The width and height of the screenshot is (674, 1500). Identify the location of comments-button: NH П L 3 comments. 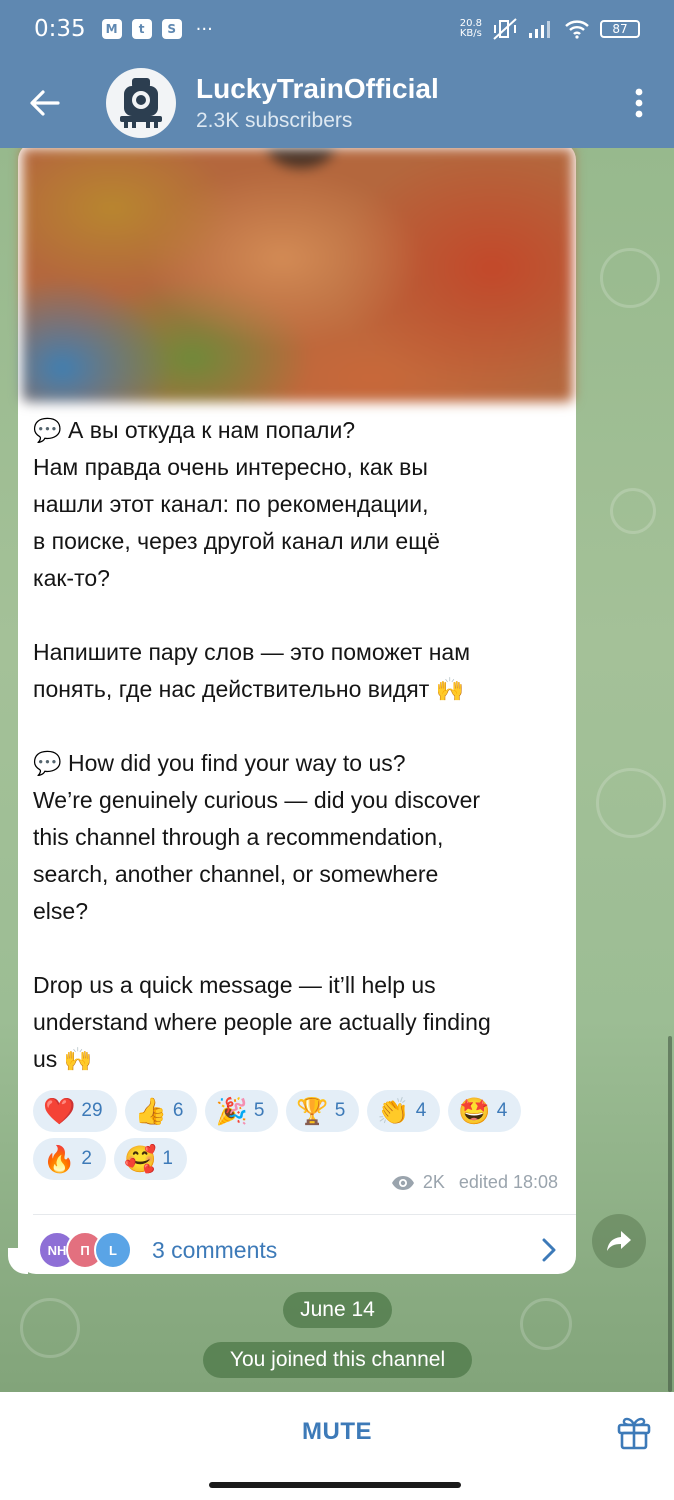
(307, 1250).